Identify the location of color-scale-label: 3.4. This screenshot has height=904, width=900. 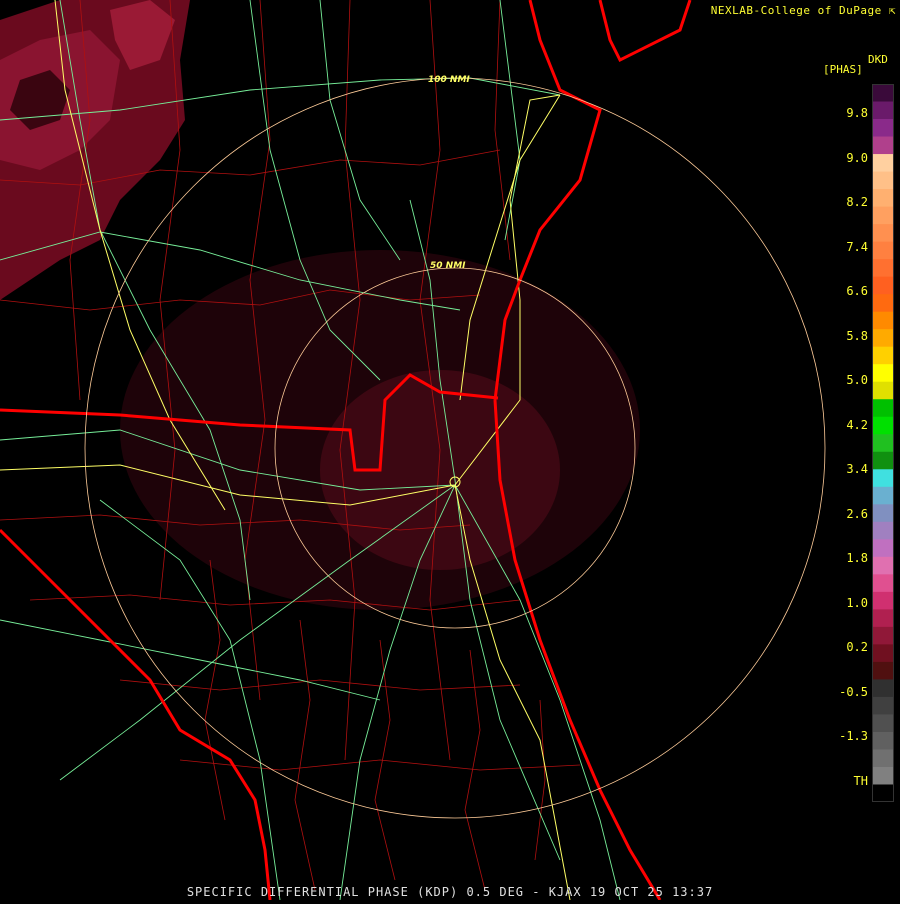
(857, 469).